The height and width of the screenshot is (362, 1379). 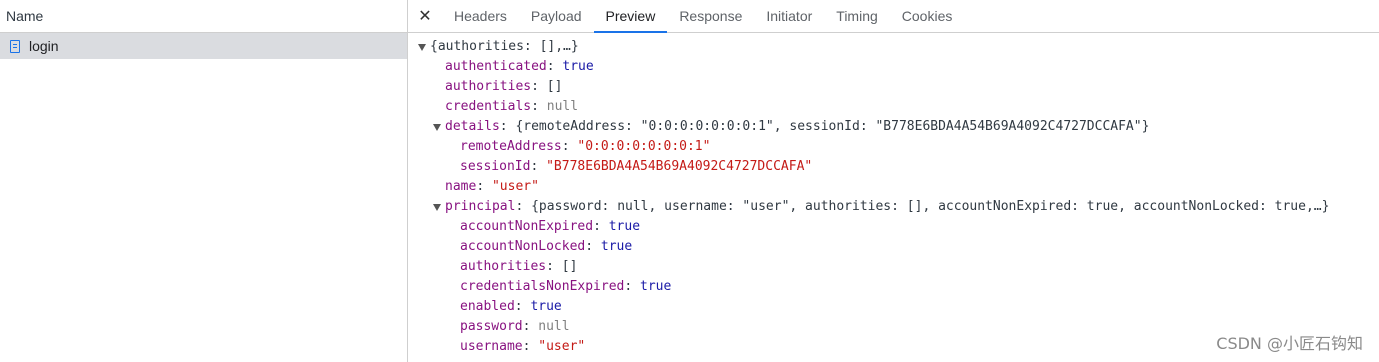 I want to click on property-row: accountNonLocked: true, so click(x=546, y=246).